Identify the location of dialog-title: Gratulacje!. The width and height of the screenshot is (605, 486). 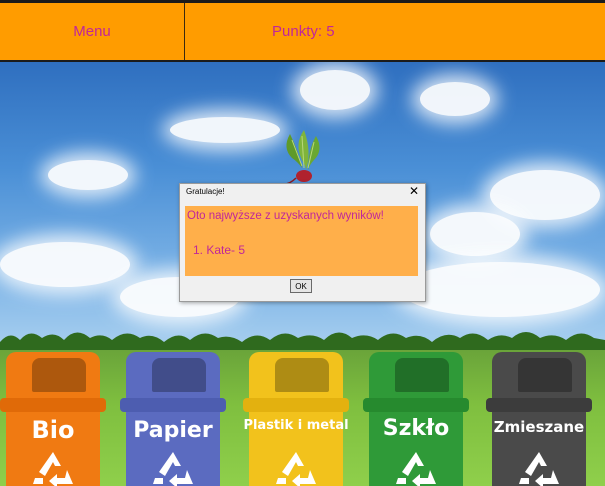
(205, 191).